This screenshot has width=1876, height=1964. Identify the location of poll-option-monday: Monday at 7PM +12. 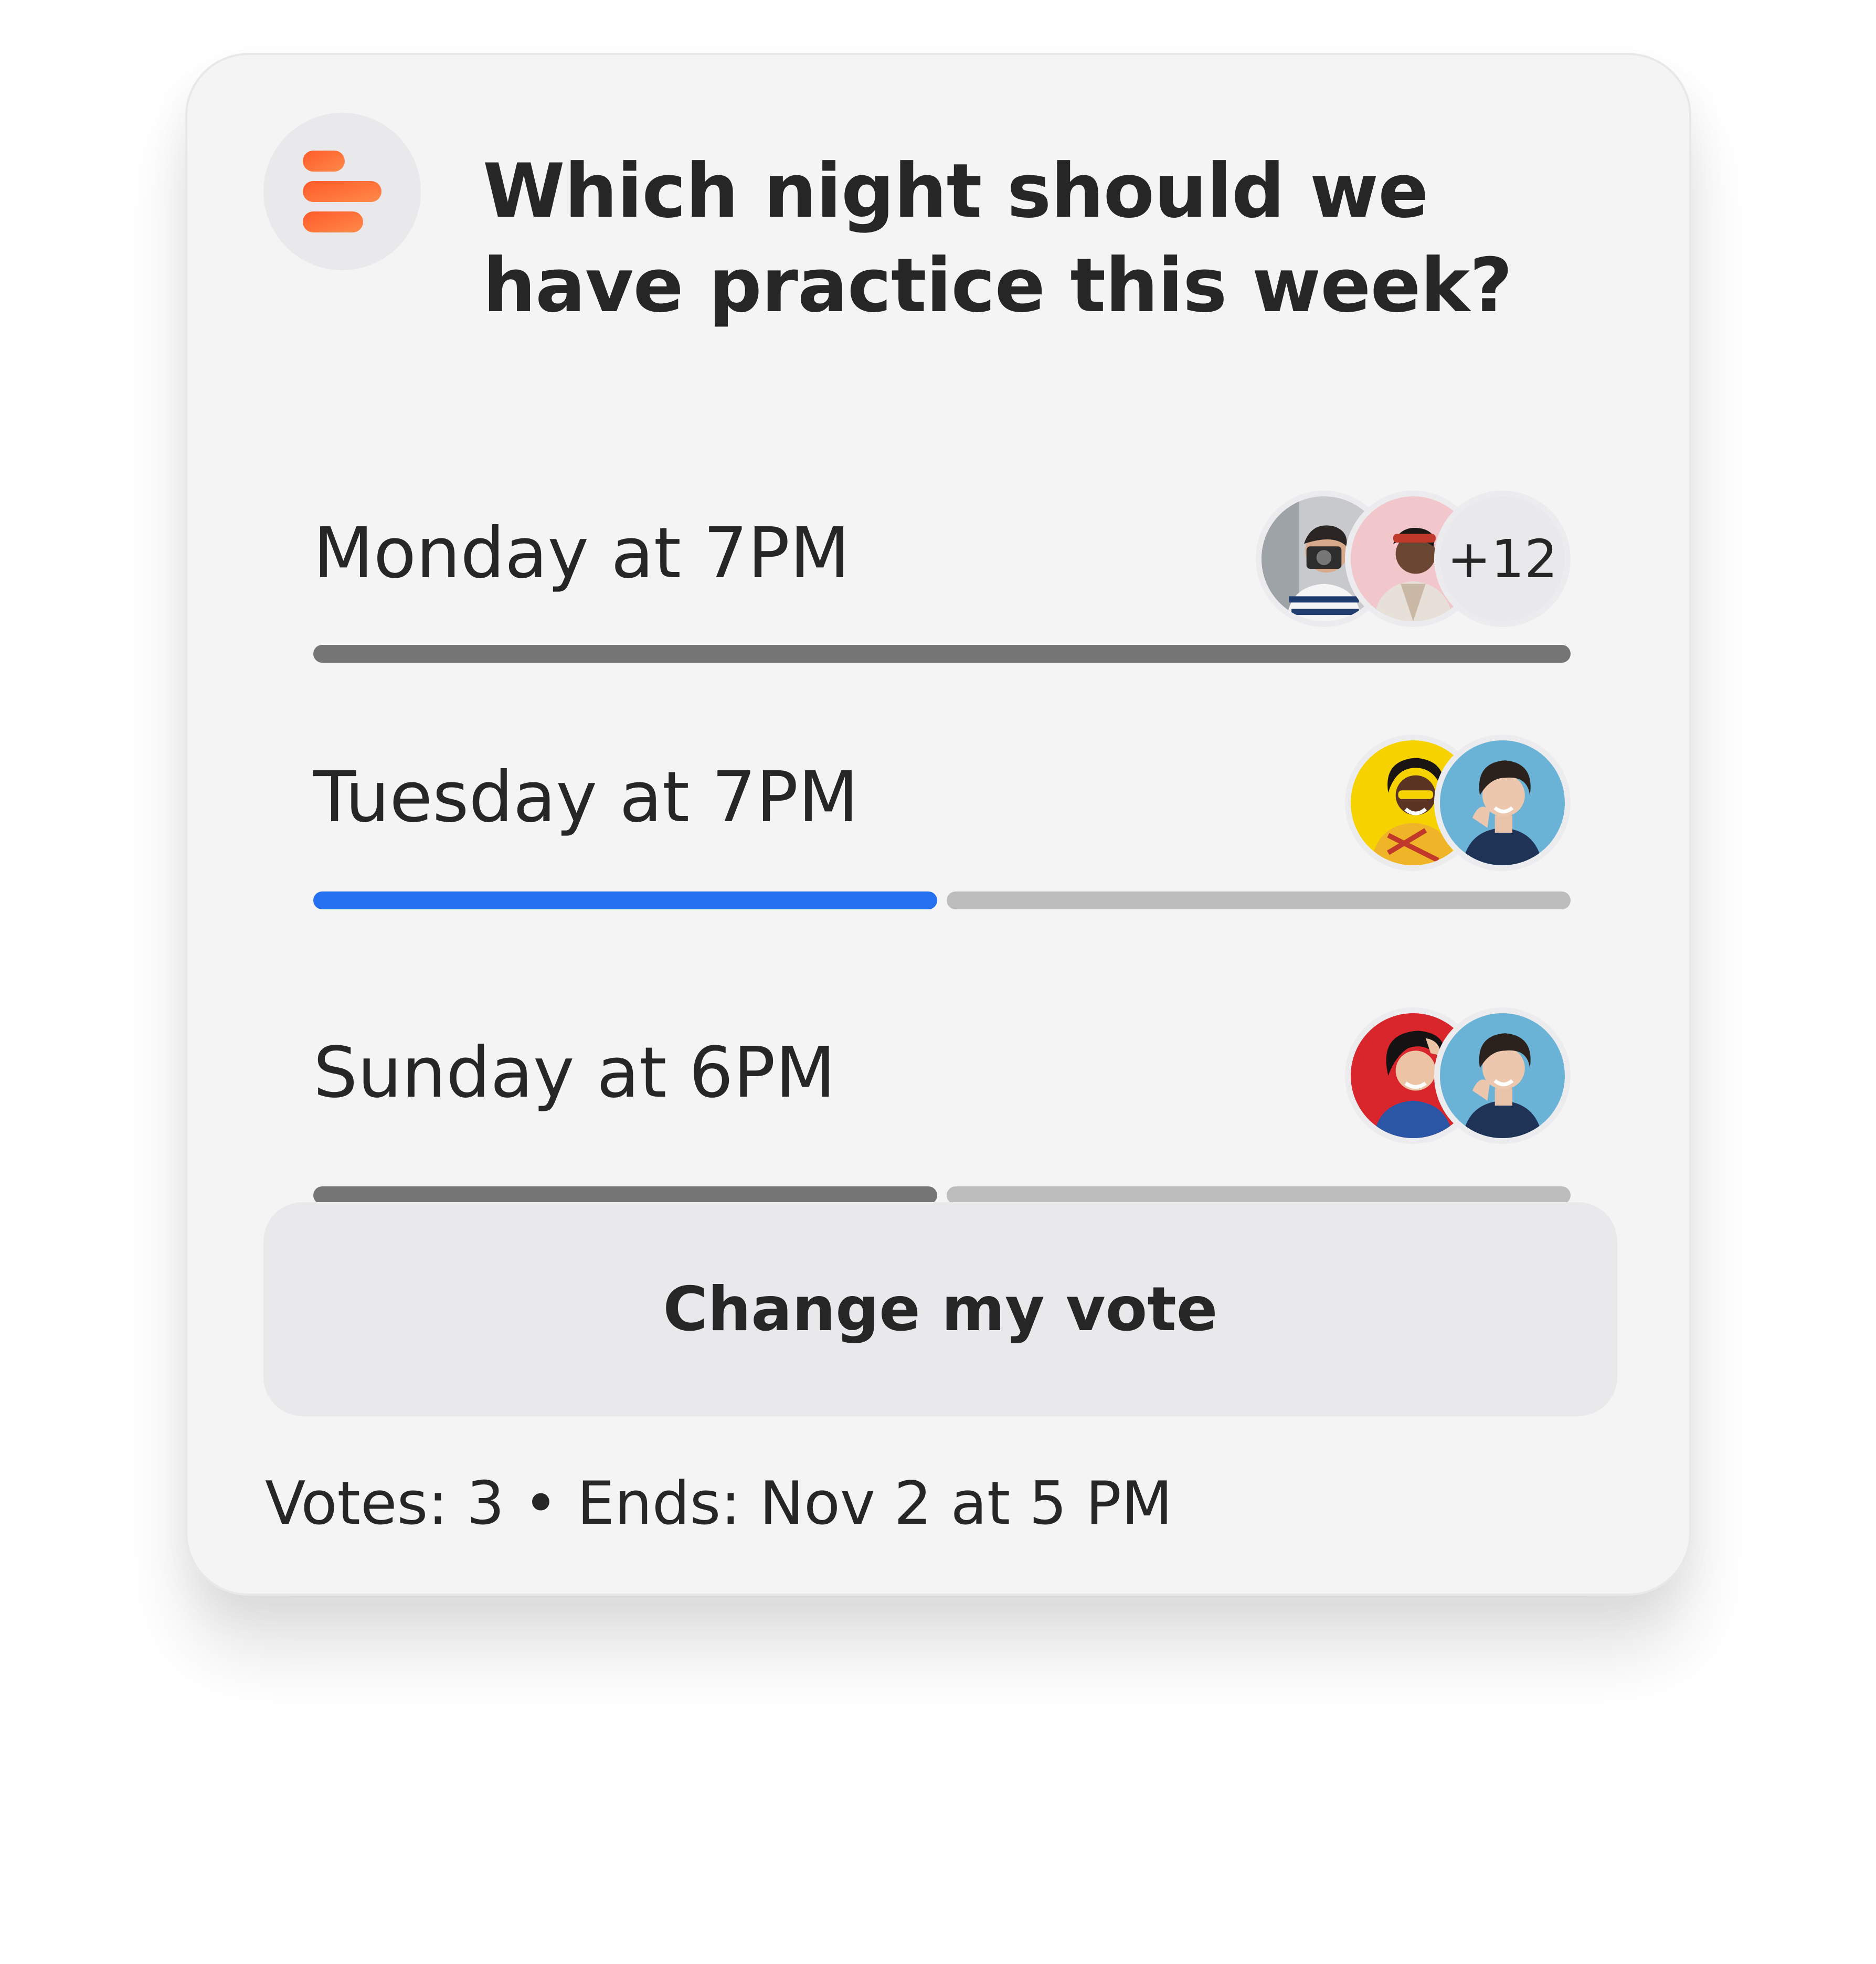
(942, 551).